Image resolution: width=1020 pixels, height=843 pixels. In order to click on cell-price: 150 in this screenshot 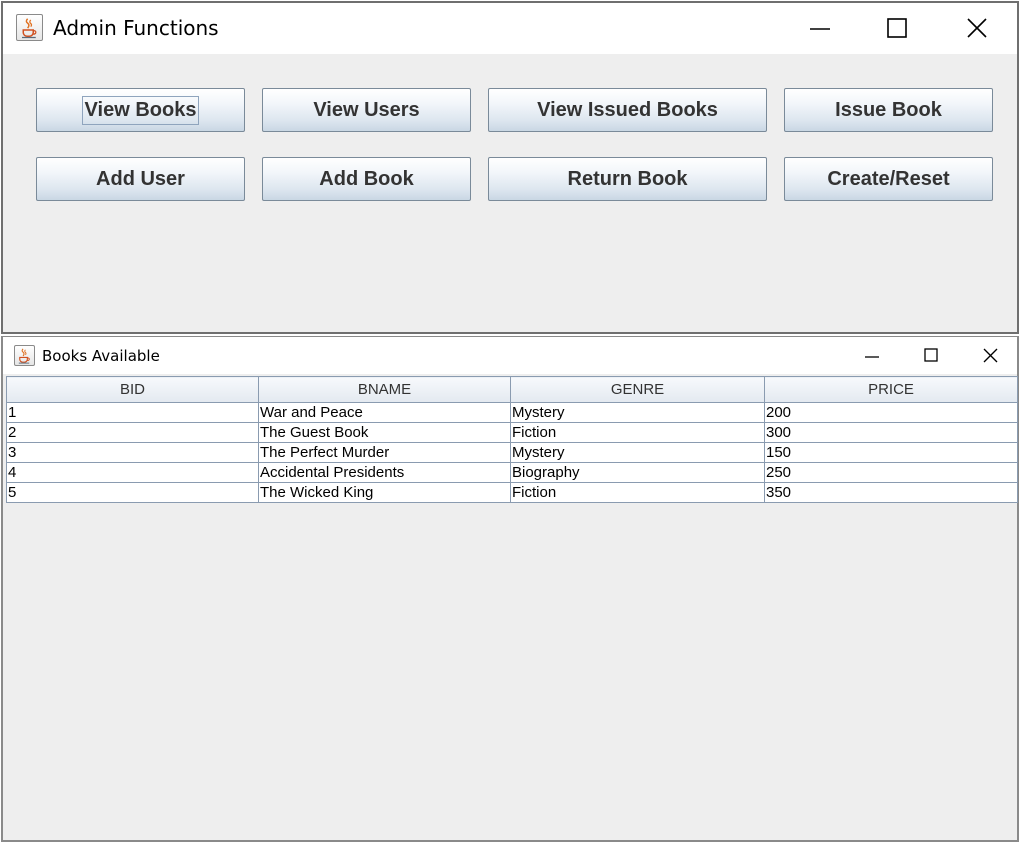, I will do `click(891, 452)`.